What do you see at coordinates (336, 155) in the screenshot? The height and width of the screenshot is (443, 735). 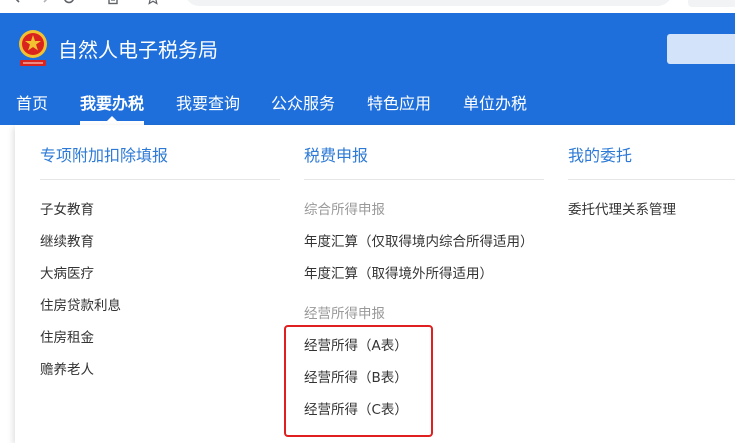 I see `menu-heading-tax-filing: 税费申报` at bounding box center [336, 155].